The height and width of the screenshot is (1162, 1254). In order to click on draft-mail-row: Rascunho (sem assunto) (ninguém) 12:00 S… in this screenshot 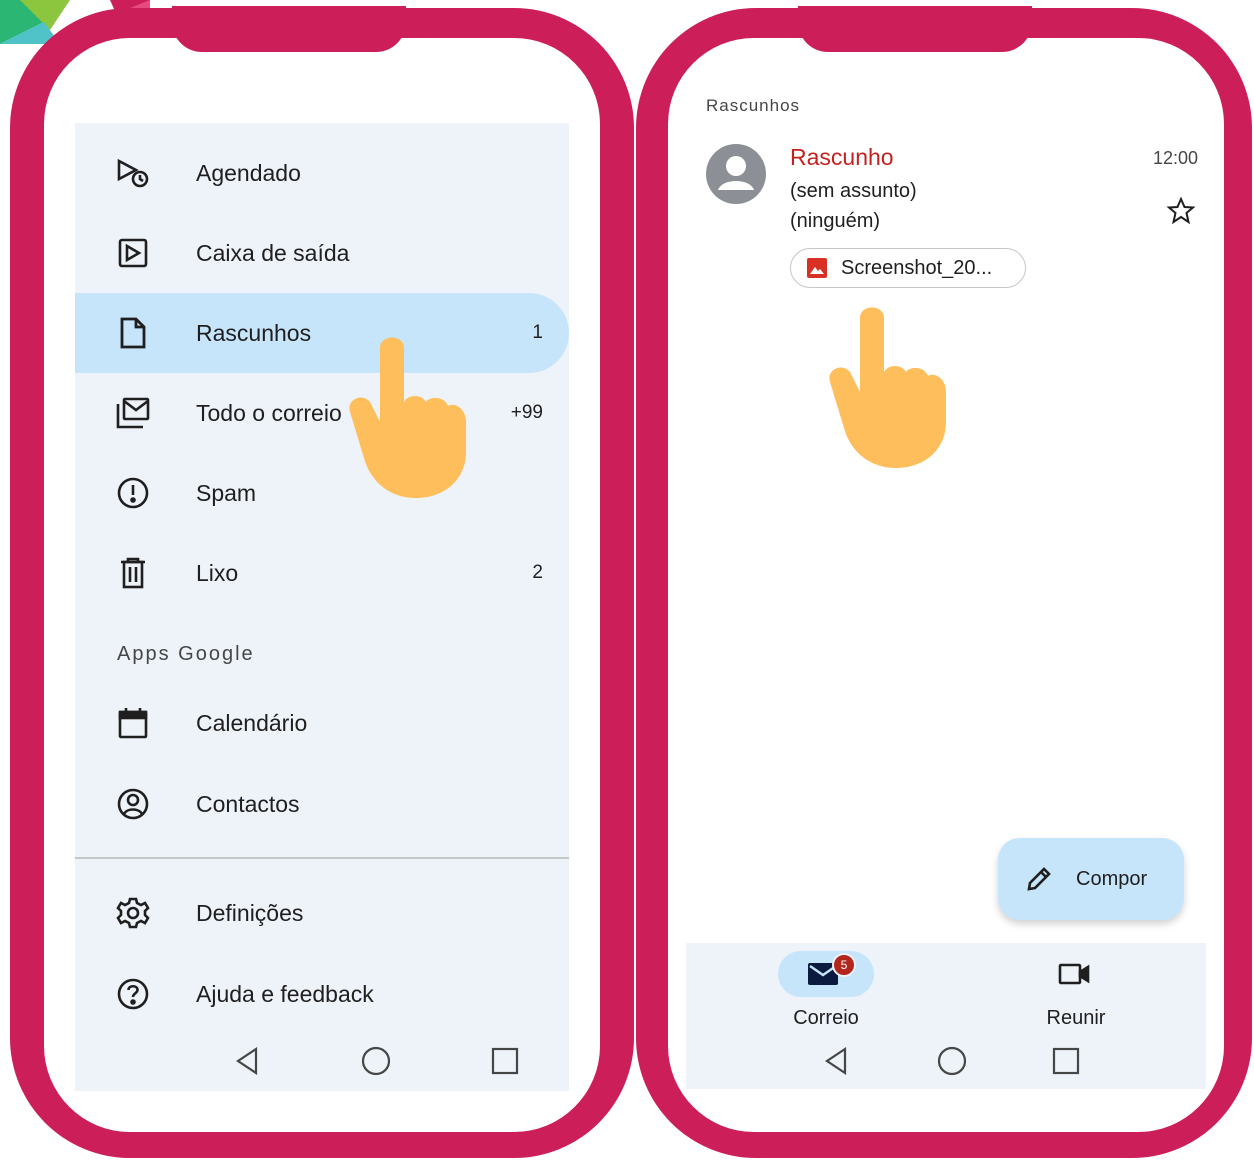, I will do `click(952, 223)`.